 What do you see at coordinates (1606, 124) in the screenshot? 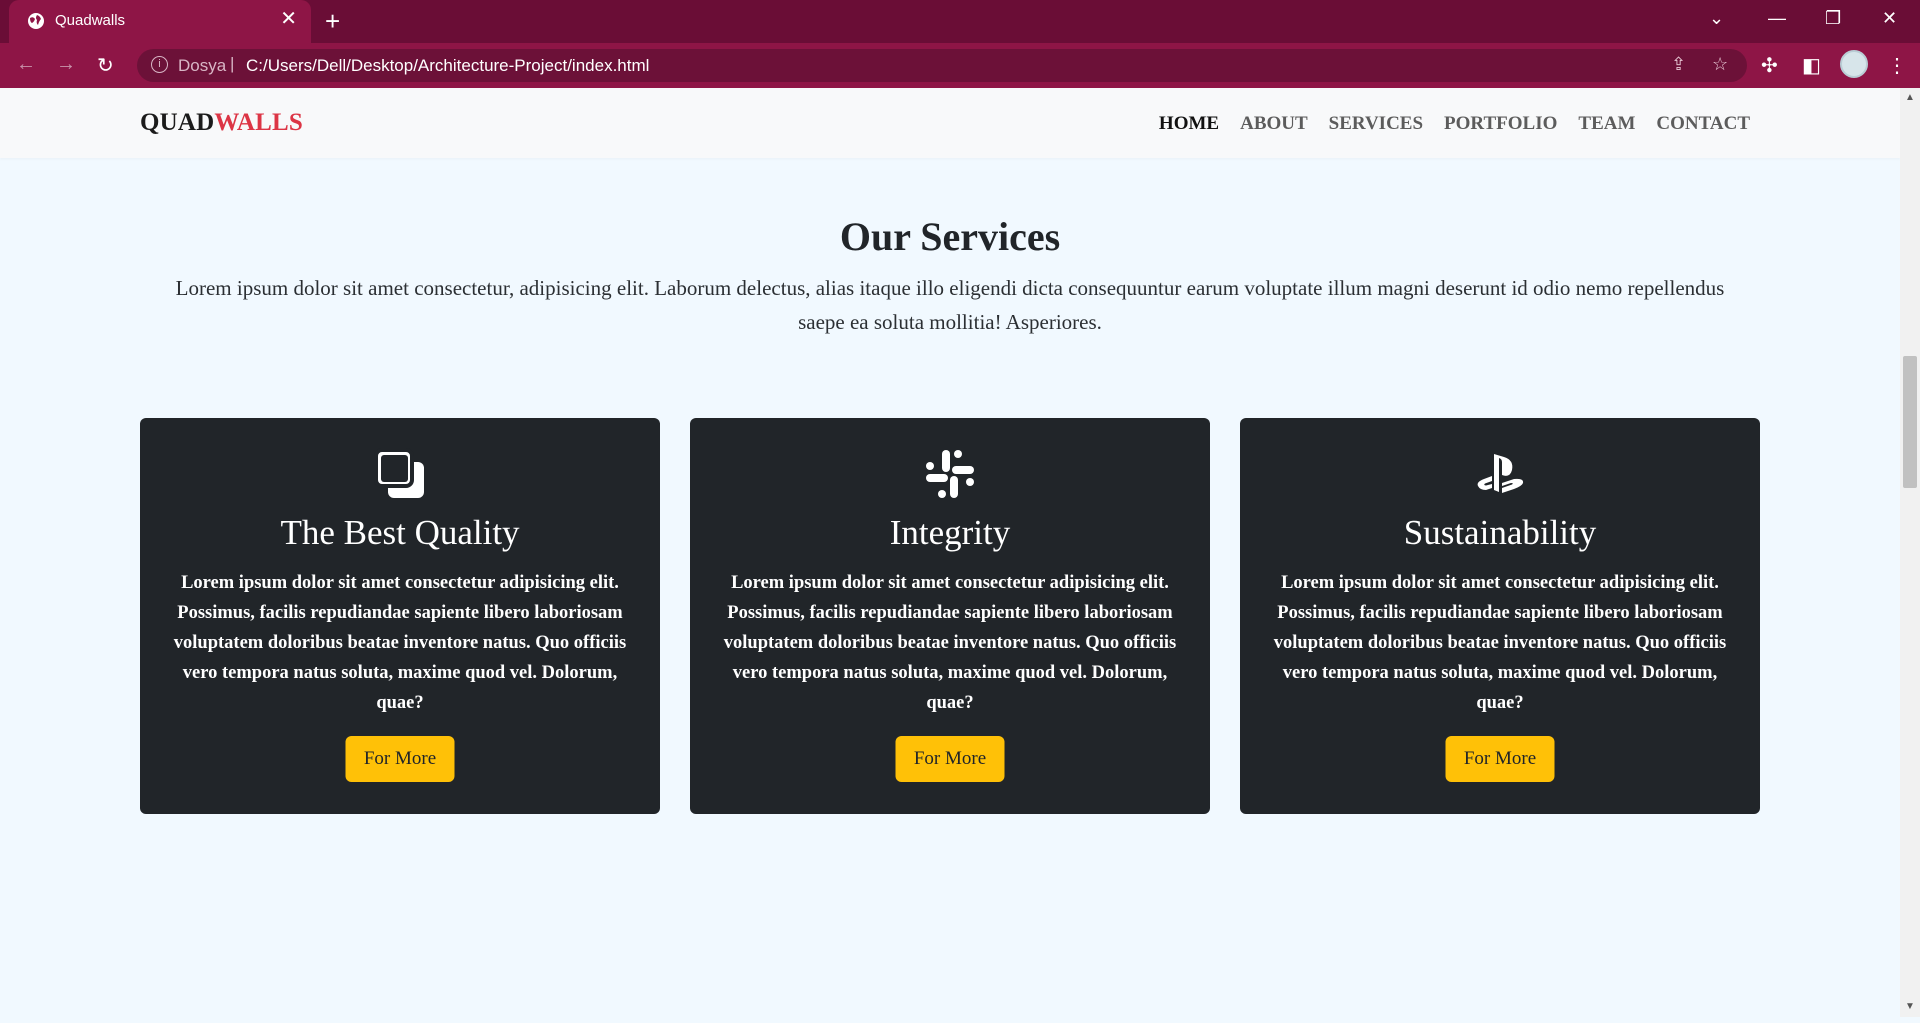
I see `nav-team: TEAM` at bounding box center [1606, 124].